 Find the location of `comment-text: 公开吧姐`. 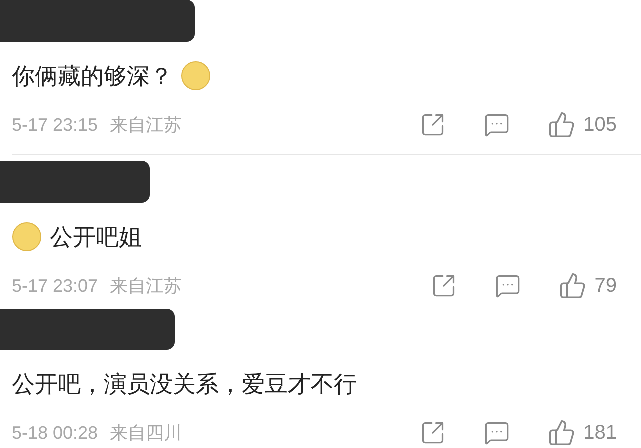

comment-text: 公开吧姐 is located at coordinates (96, 237).